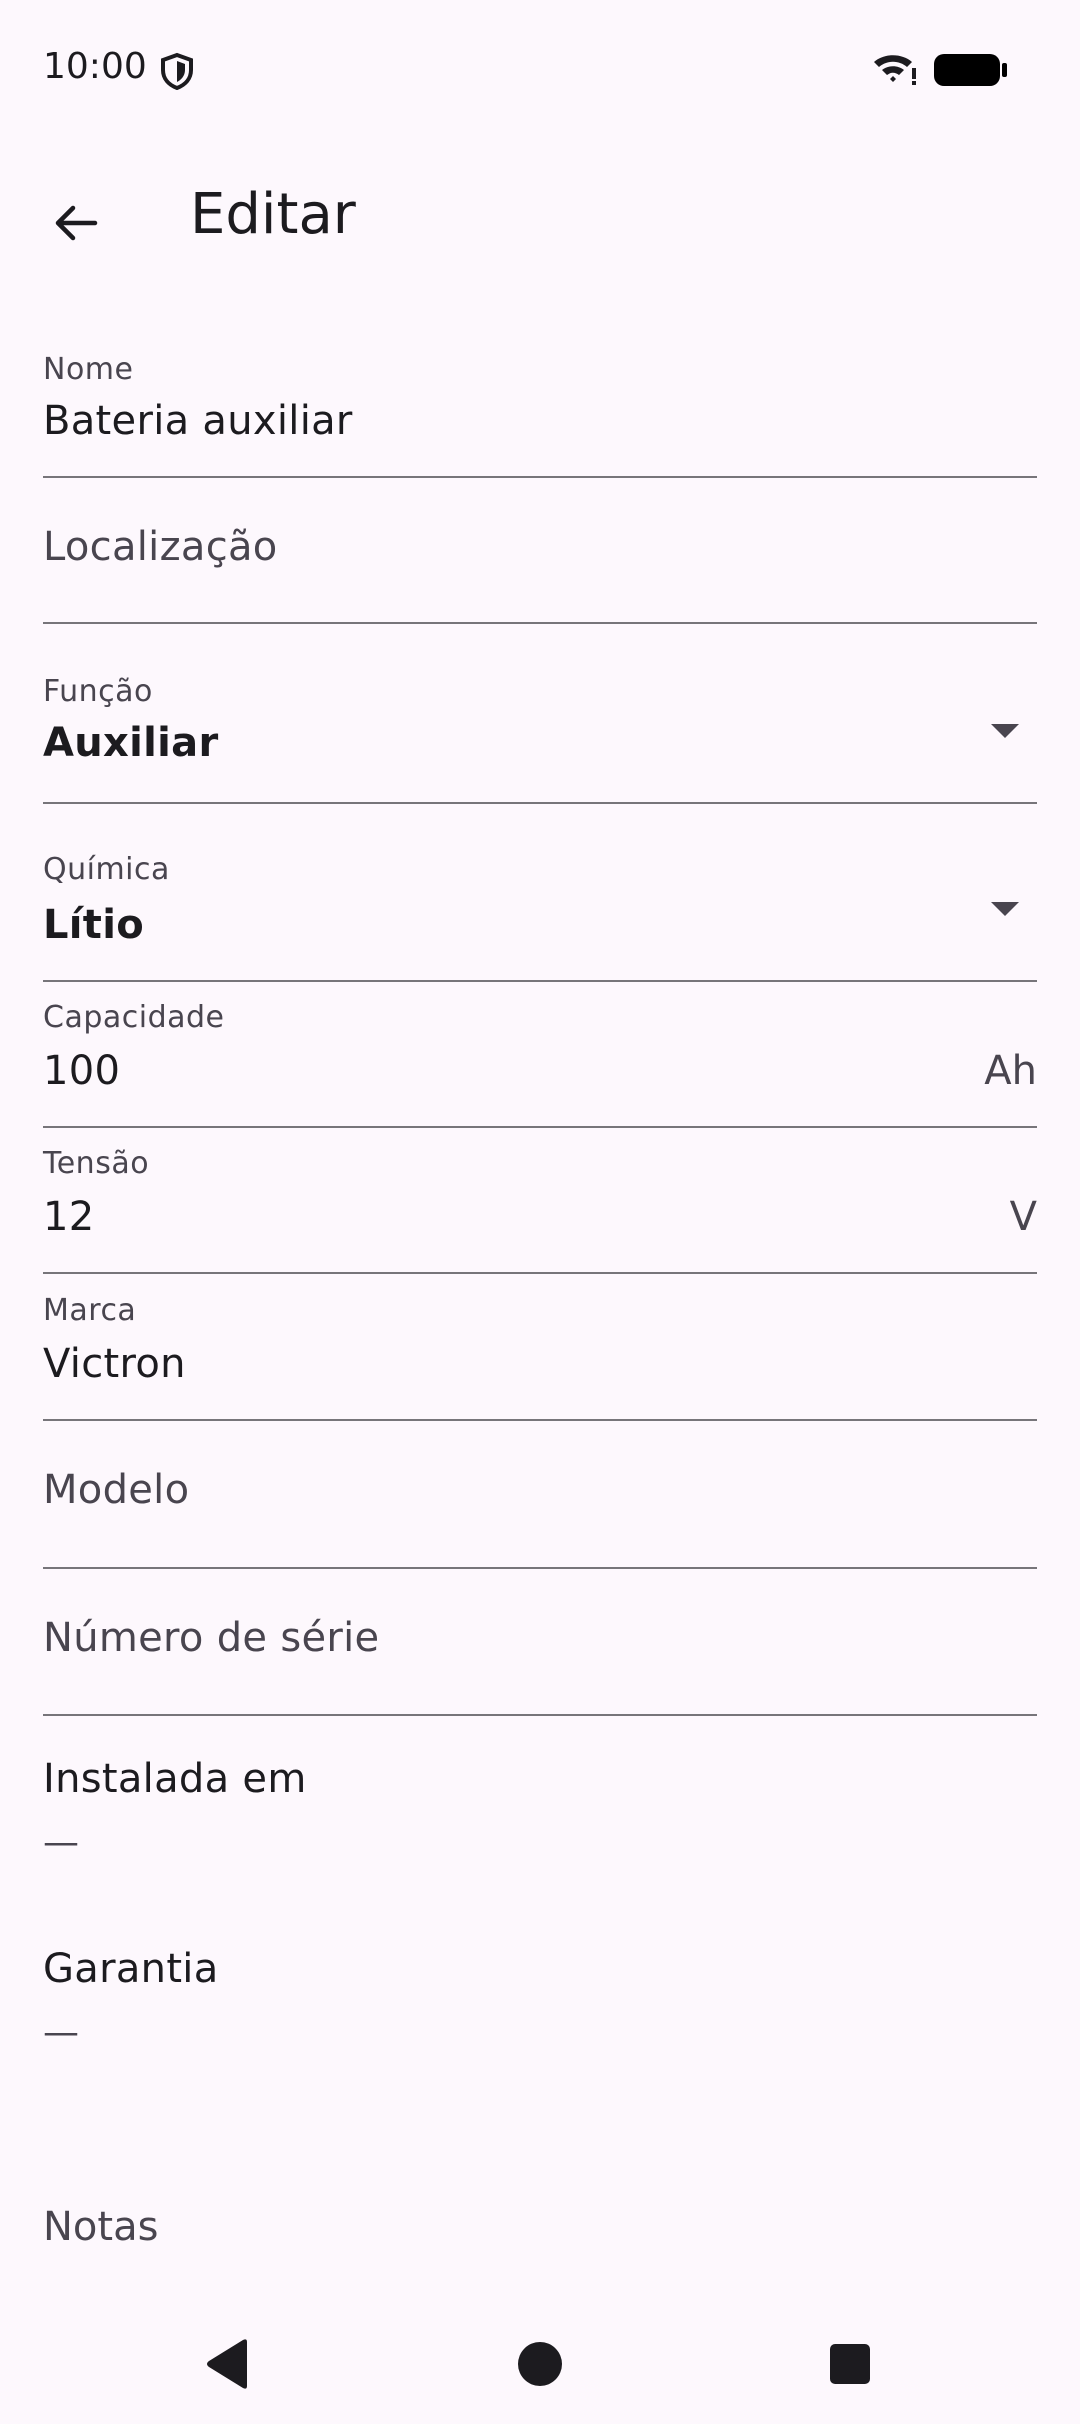 The width and height of the screenshot is (1080, 2424). What do you see at coordinates (94, 925) in the screenshot?
I see `quimica-value: Lítio` at bounding box center [94, 925].